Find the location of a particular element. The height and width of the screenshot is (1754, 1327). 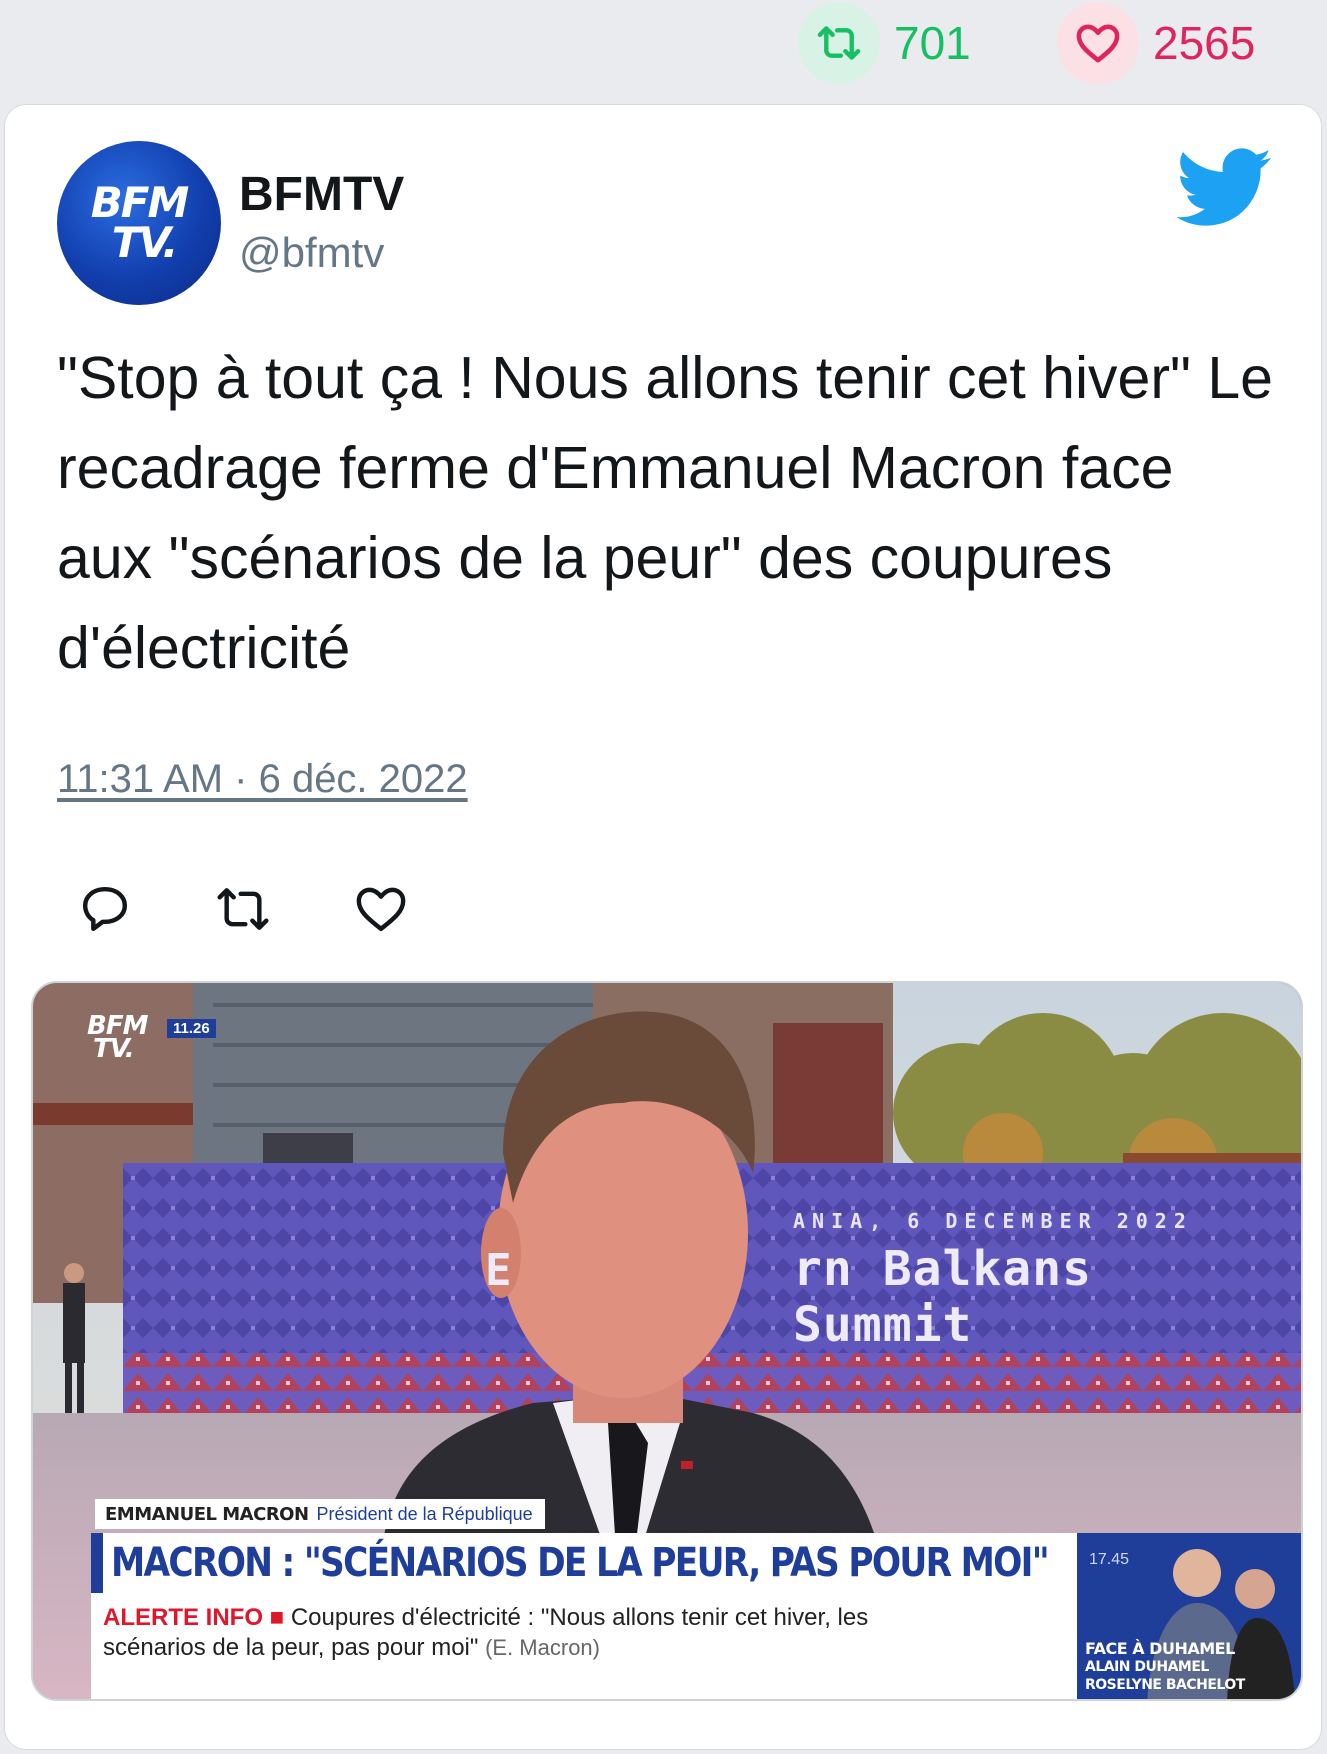

alert-source: (E. Macron) is located at coordinates (542, 1647).